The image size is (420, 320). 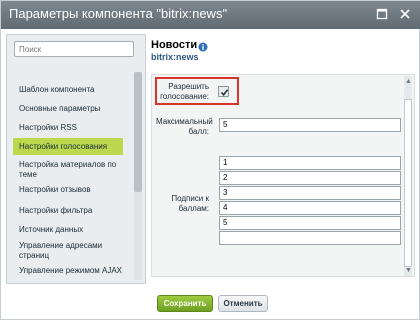 What do you see at coordinates (408, 270) in the screenshot?
I see `scroll-down-icon: ▼` at bounding box center [408, 270].